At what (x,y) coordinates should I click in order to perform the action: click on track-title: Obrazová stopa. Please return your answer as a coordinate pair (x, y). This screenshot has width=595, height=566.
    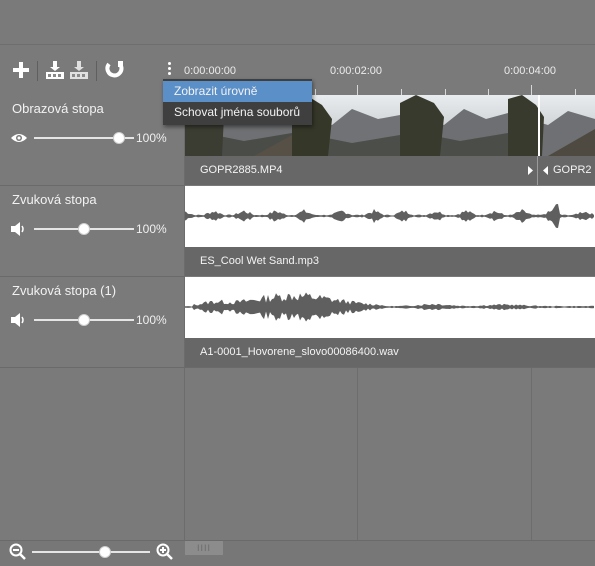
    Looking at the image, I should click on (58, 108).